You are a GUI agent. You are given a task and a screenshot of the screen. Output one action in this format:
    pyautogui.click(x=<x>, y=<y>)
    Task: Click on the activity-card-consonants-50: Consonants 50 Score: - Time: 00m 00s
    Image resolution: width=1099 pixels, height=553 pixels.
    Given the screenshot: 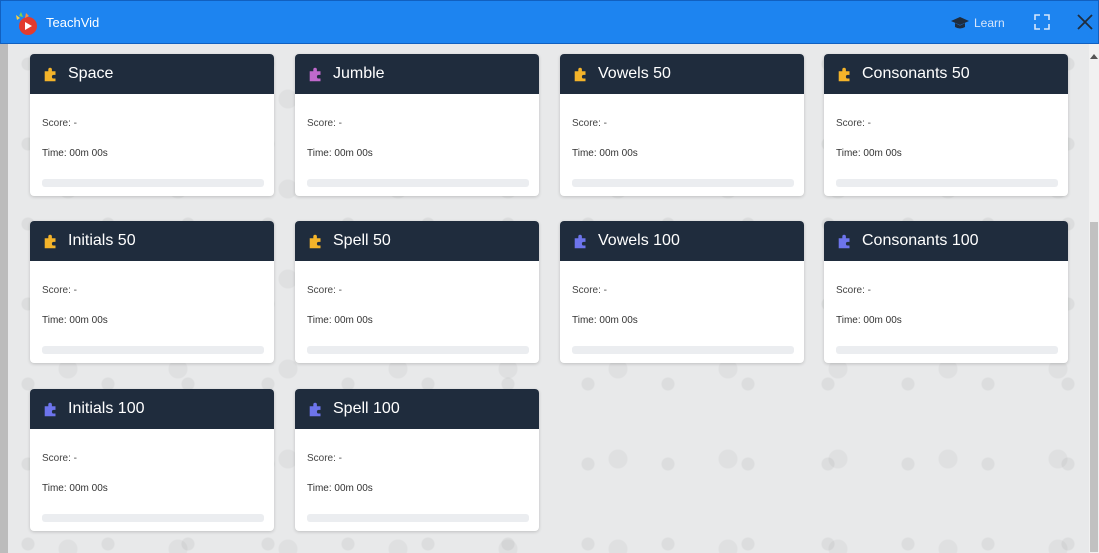 What is the action you would take?
    pyautogui.click(x=946, y=125)
    